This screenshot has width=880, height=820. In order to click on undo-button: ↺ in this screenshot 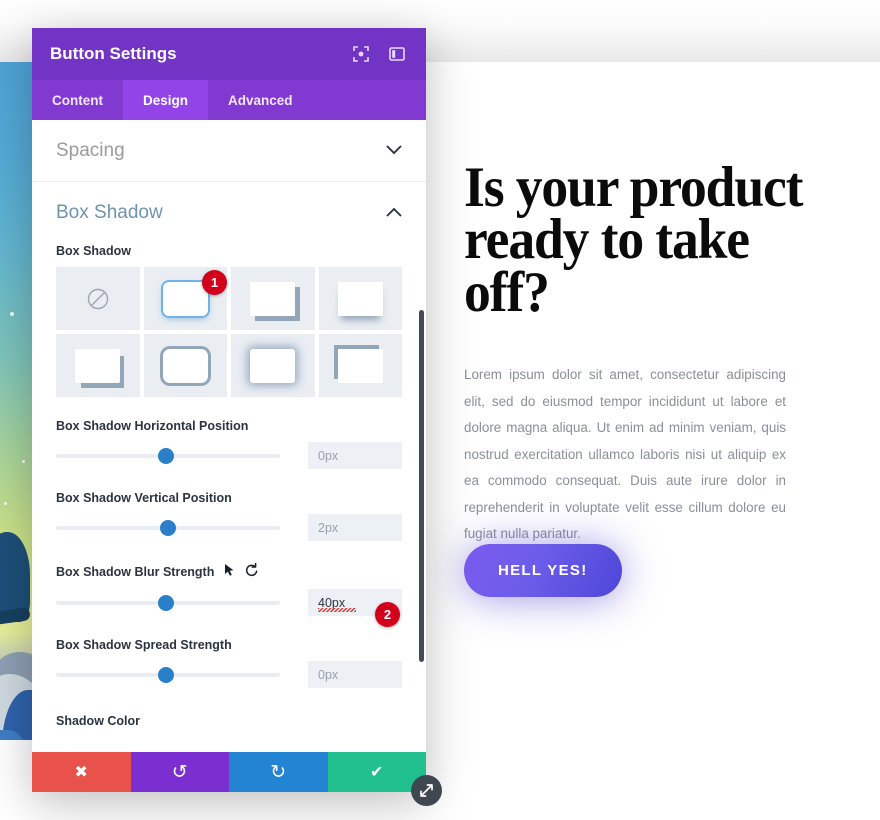, I will do `click(179, 772)`.